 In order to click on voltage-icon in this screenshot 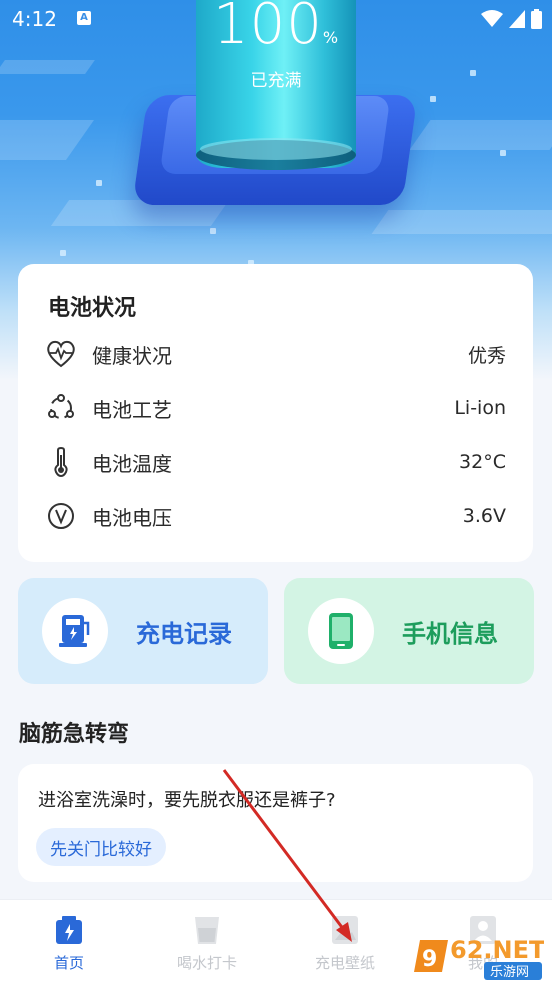, I will do `click(61, 516)`.